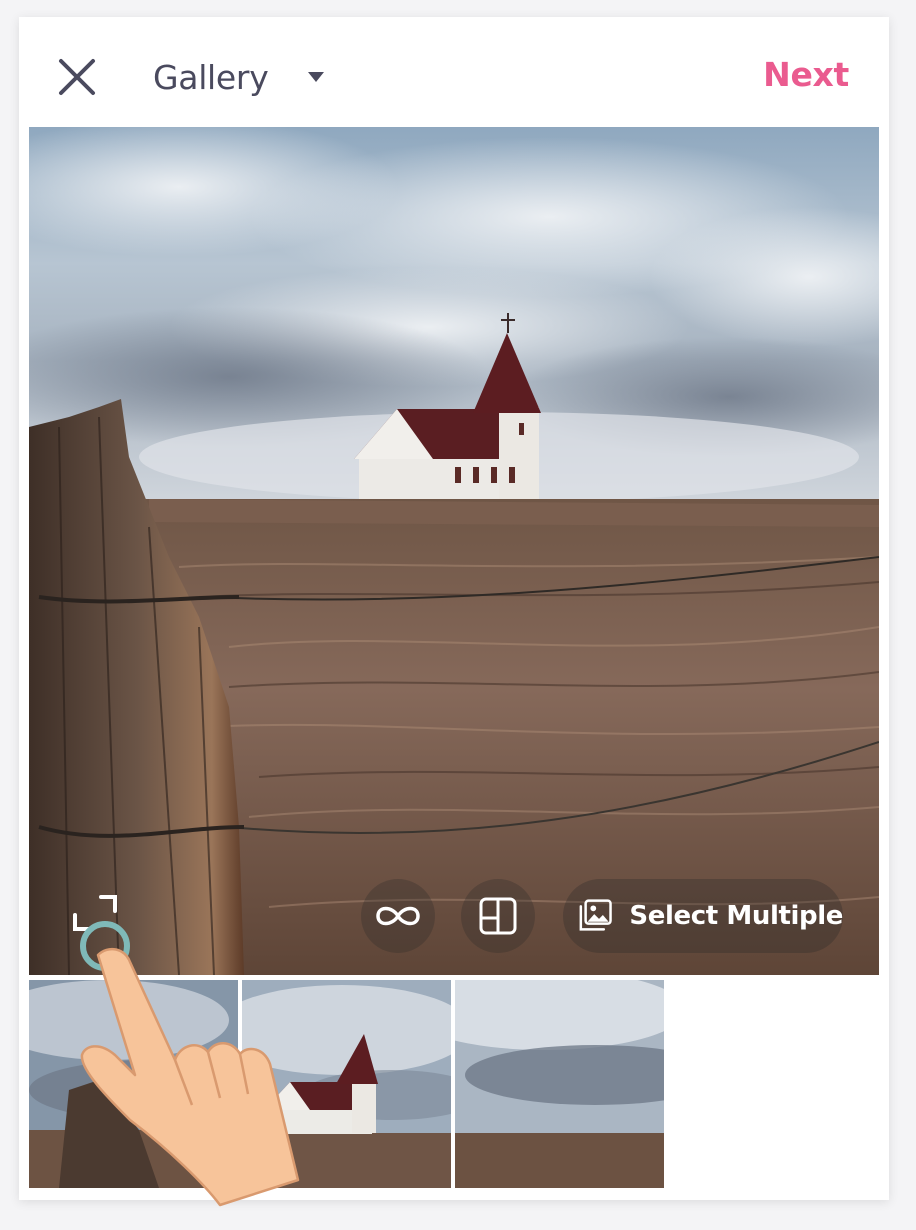 Image resolution: width=916 pixels, height=1230 pixels. I want to click on close-button, so click(77, 77).